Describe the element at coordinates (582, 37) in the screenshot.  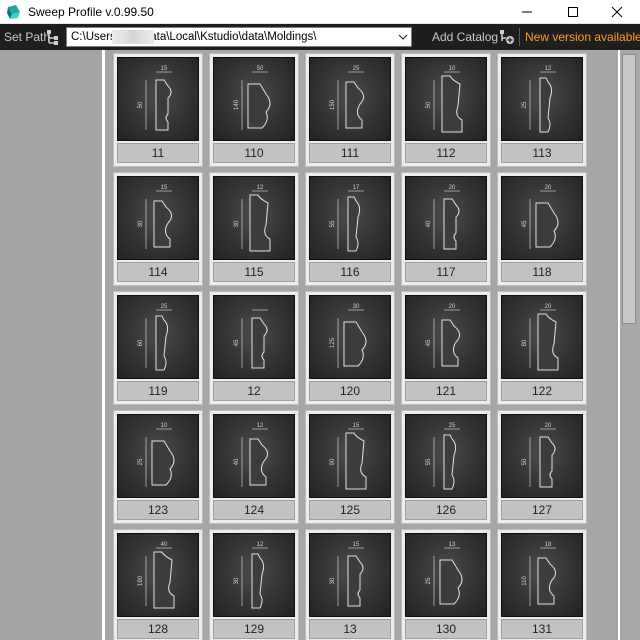
I see `new-version-link: New version available` at that location.